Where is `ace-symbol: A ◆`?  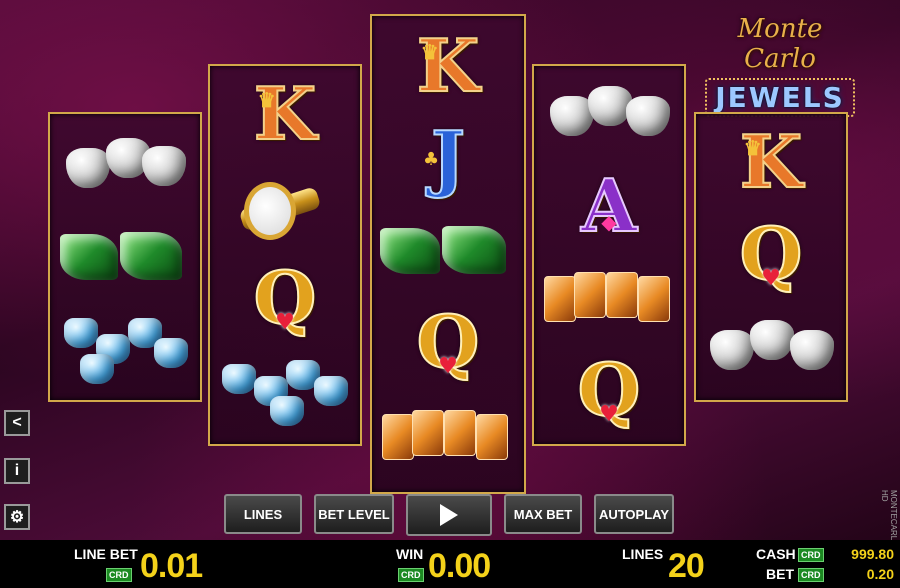
ace-symbol: A ◆ is located at coordinates (609, 206).